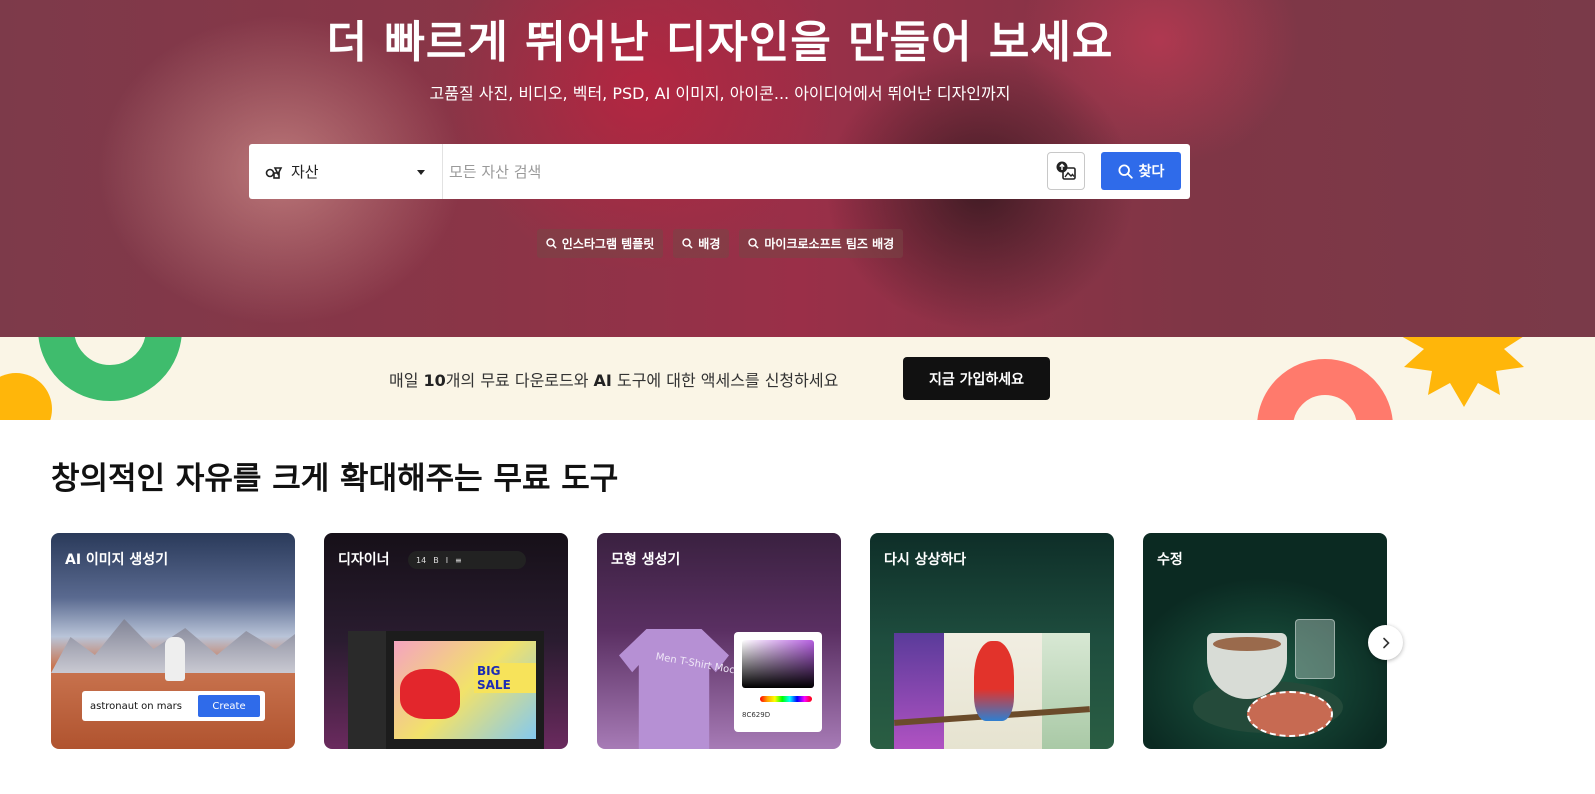 The height and width of the screenshot is (794, 1595). Describe the element at coordinates (274, 172) in the screenshot. I see `assets-icon` at that location.